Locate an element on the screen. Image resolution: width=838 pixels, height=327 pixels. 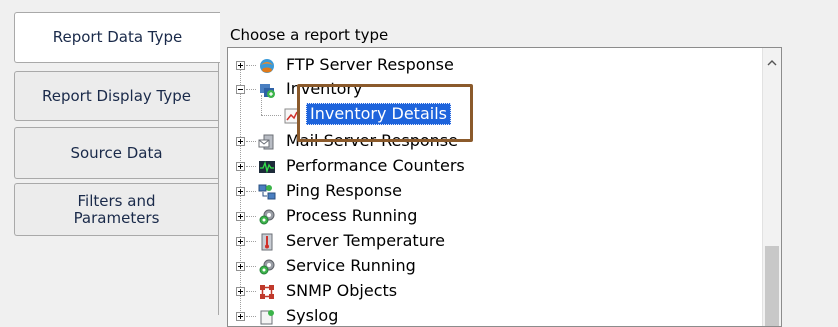
tab-report-data-type: Report Data Type is located at coordinates (117, 37).